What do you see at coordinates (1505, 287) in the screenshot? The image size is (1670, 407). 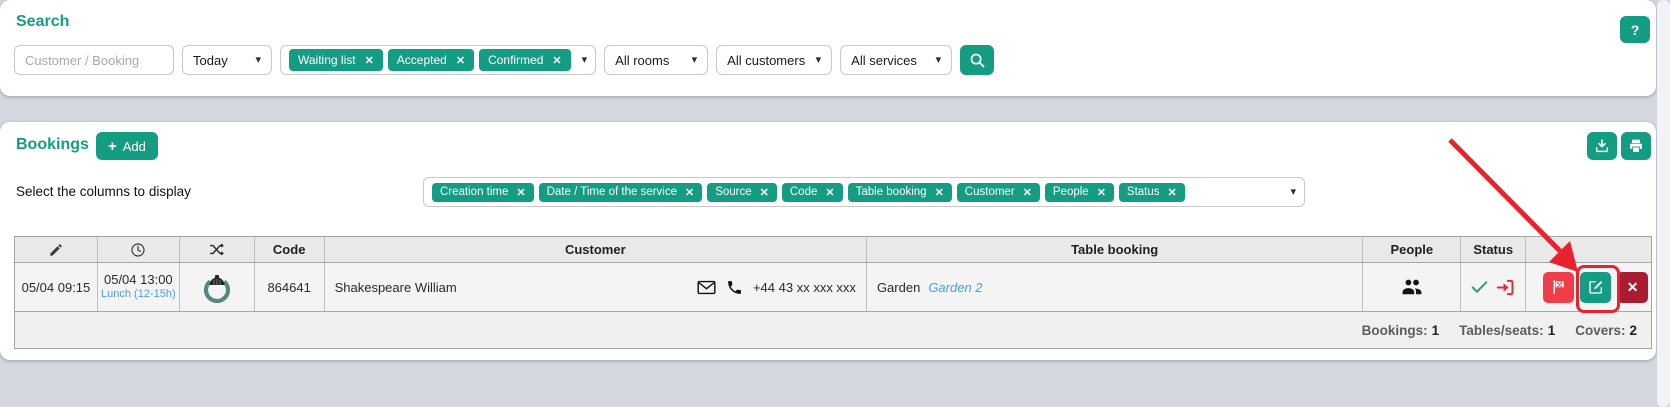 I see `checked-in-icon` at bounding box center [1505, 287].